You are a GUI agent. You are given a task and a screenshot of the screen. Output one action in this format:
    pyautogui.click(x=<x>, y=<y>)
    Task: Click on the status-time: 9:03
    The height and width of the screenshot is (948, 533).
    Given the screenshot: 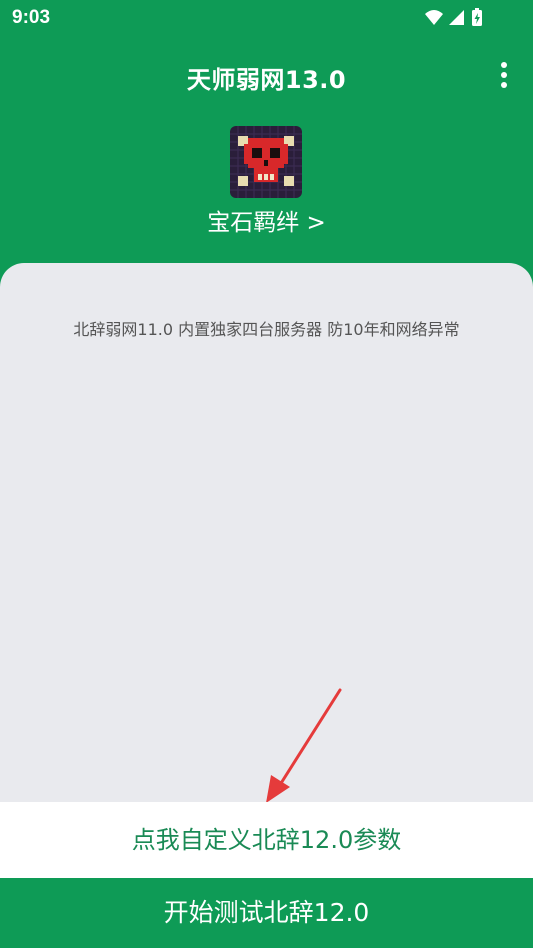 What is the action you would take?
    pyautogui.click(x=31, y=17)
    